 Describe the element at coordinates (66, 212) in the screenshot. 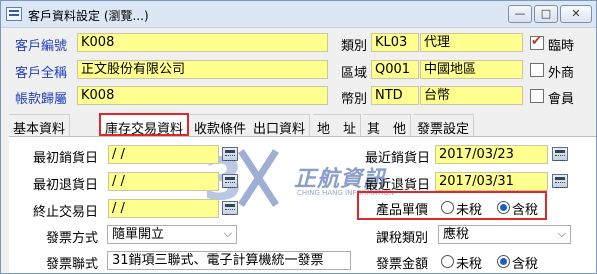

I see `end-trade-date-label: 終止交易日` at that location.